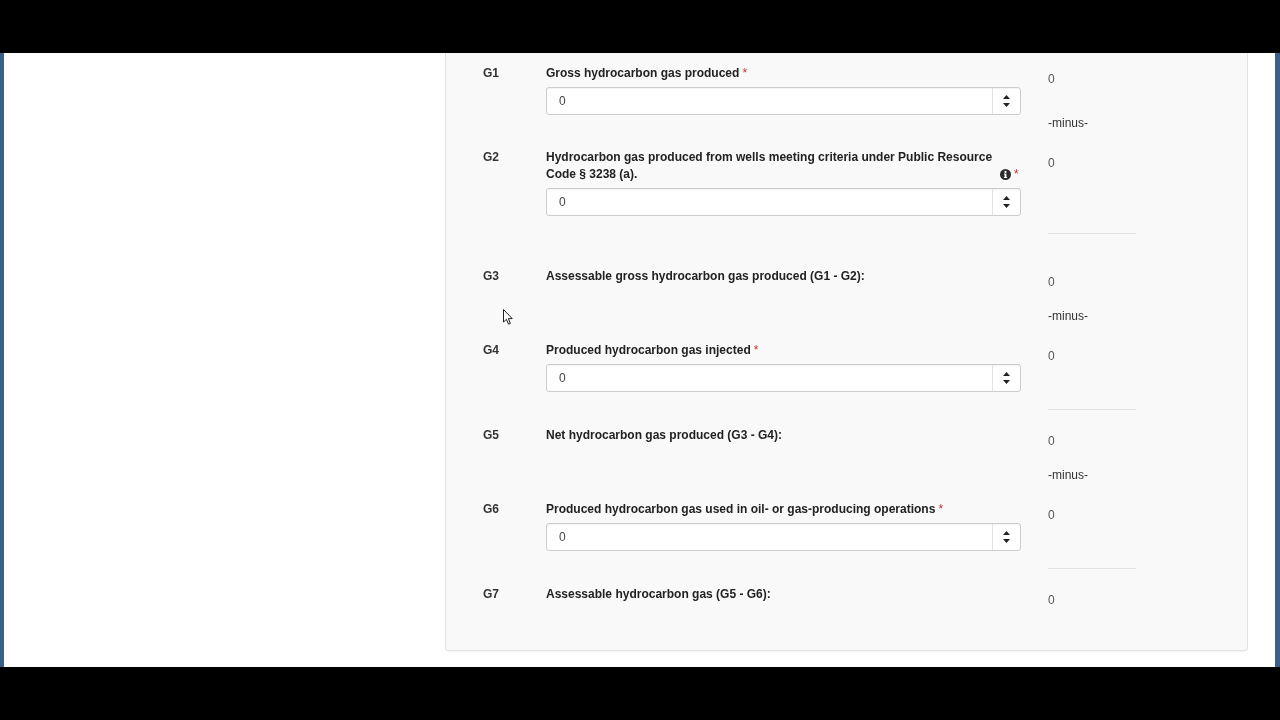 Image resolution: width=1280 pixels, height=720 pixels. What do you see at coordinates (491, 73) in the screenshot?
I see `line-code: G1` at bounding box center [491, 73].